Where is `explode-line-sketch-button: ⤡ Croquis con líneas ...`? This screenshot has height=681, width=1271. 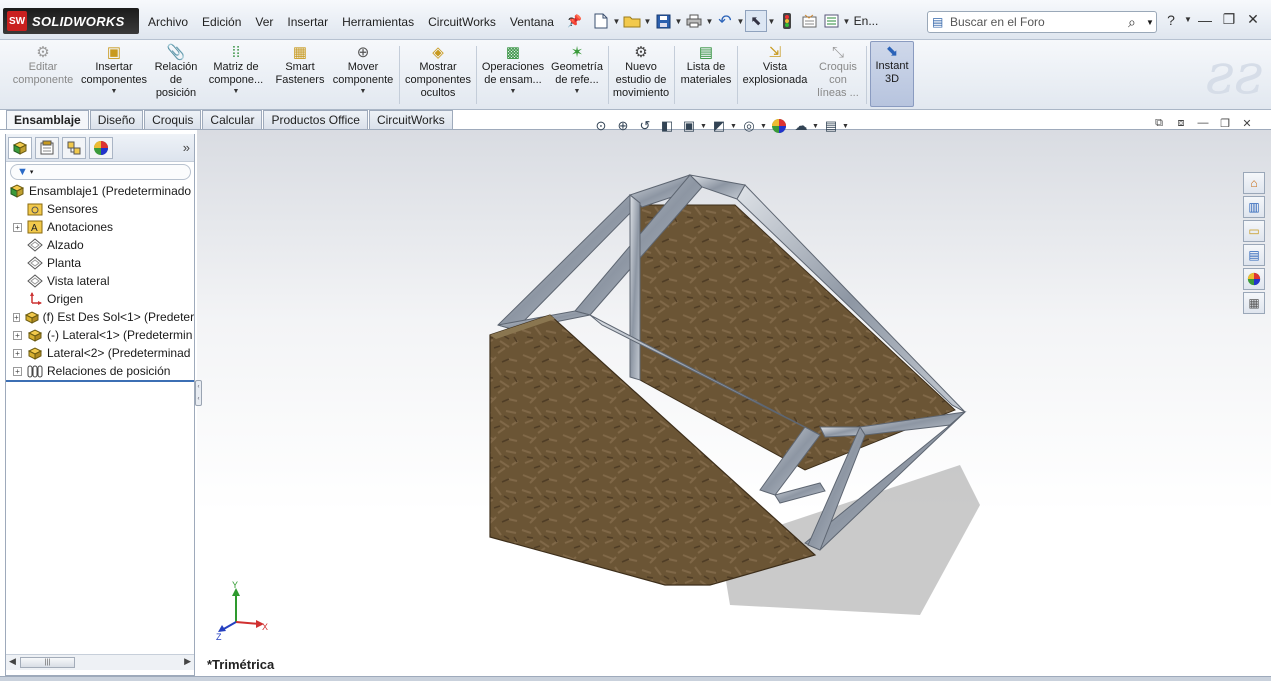
explode-line-sketch-button: ⤡ Croquis con líneas ... is located at coordinates (838, 71).